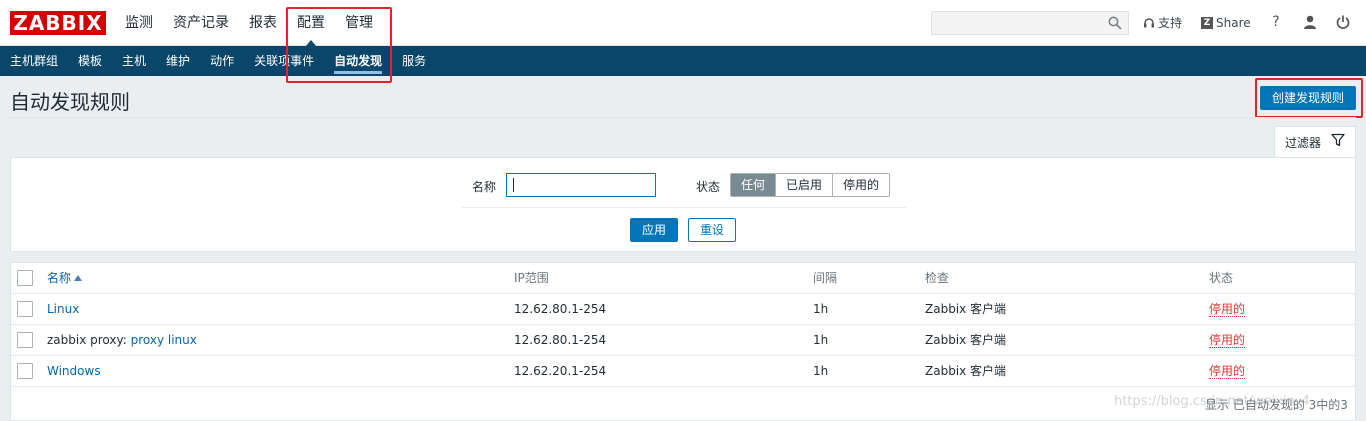 Image resolution: width=1366 pixels, height=421 pixels. Describe the element at coordinates (139, 23) in the screenshot. I see `menu-monitoring: 监测` at that location.